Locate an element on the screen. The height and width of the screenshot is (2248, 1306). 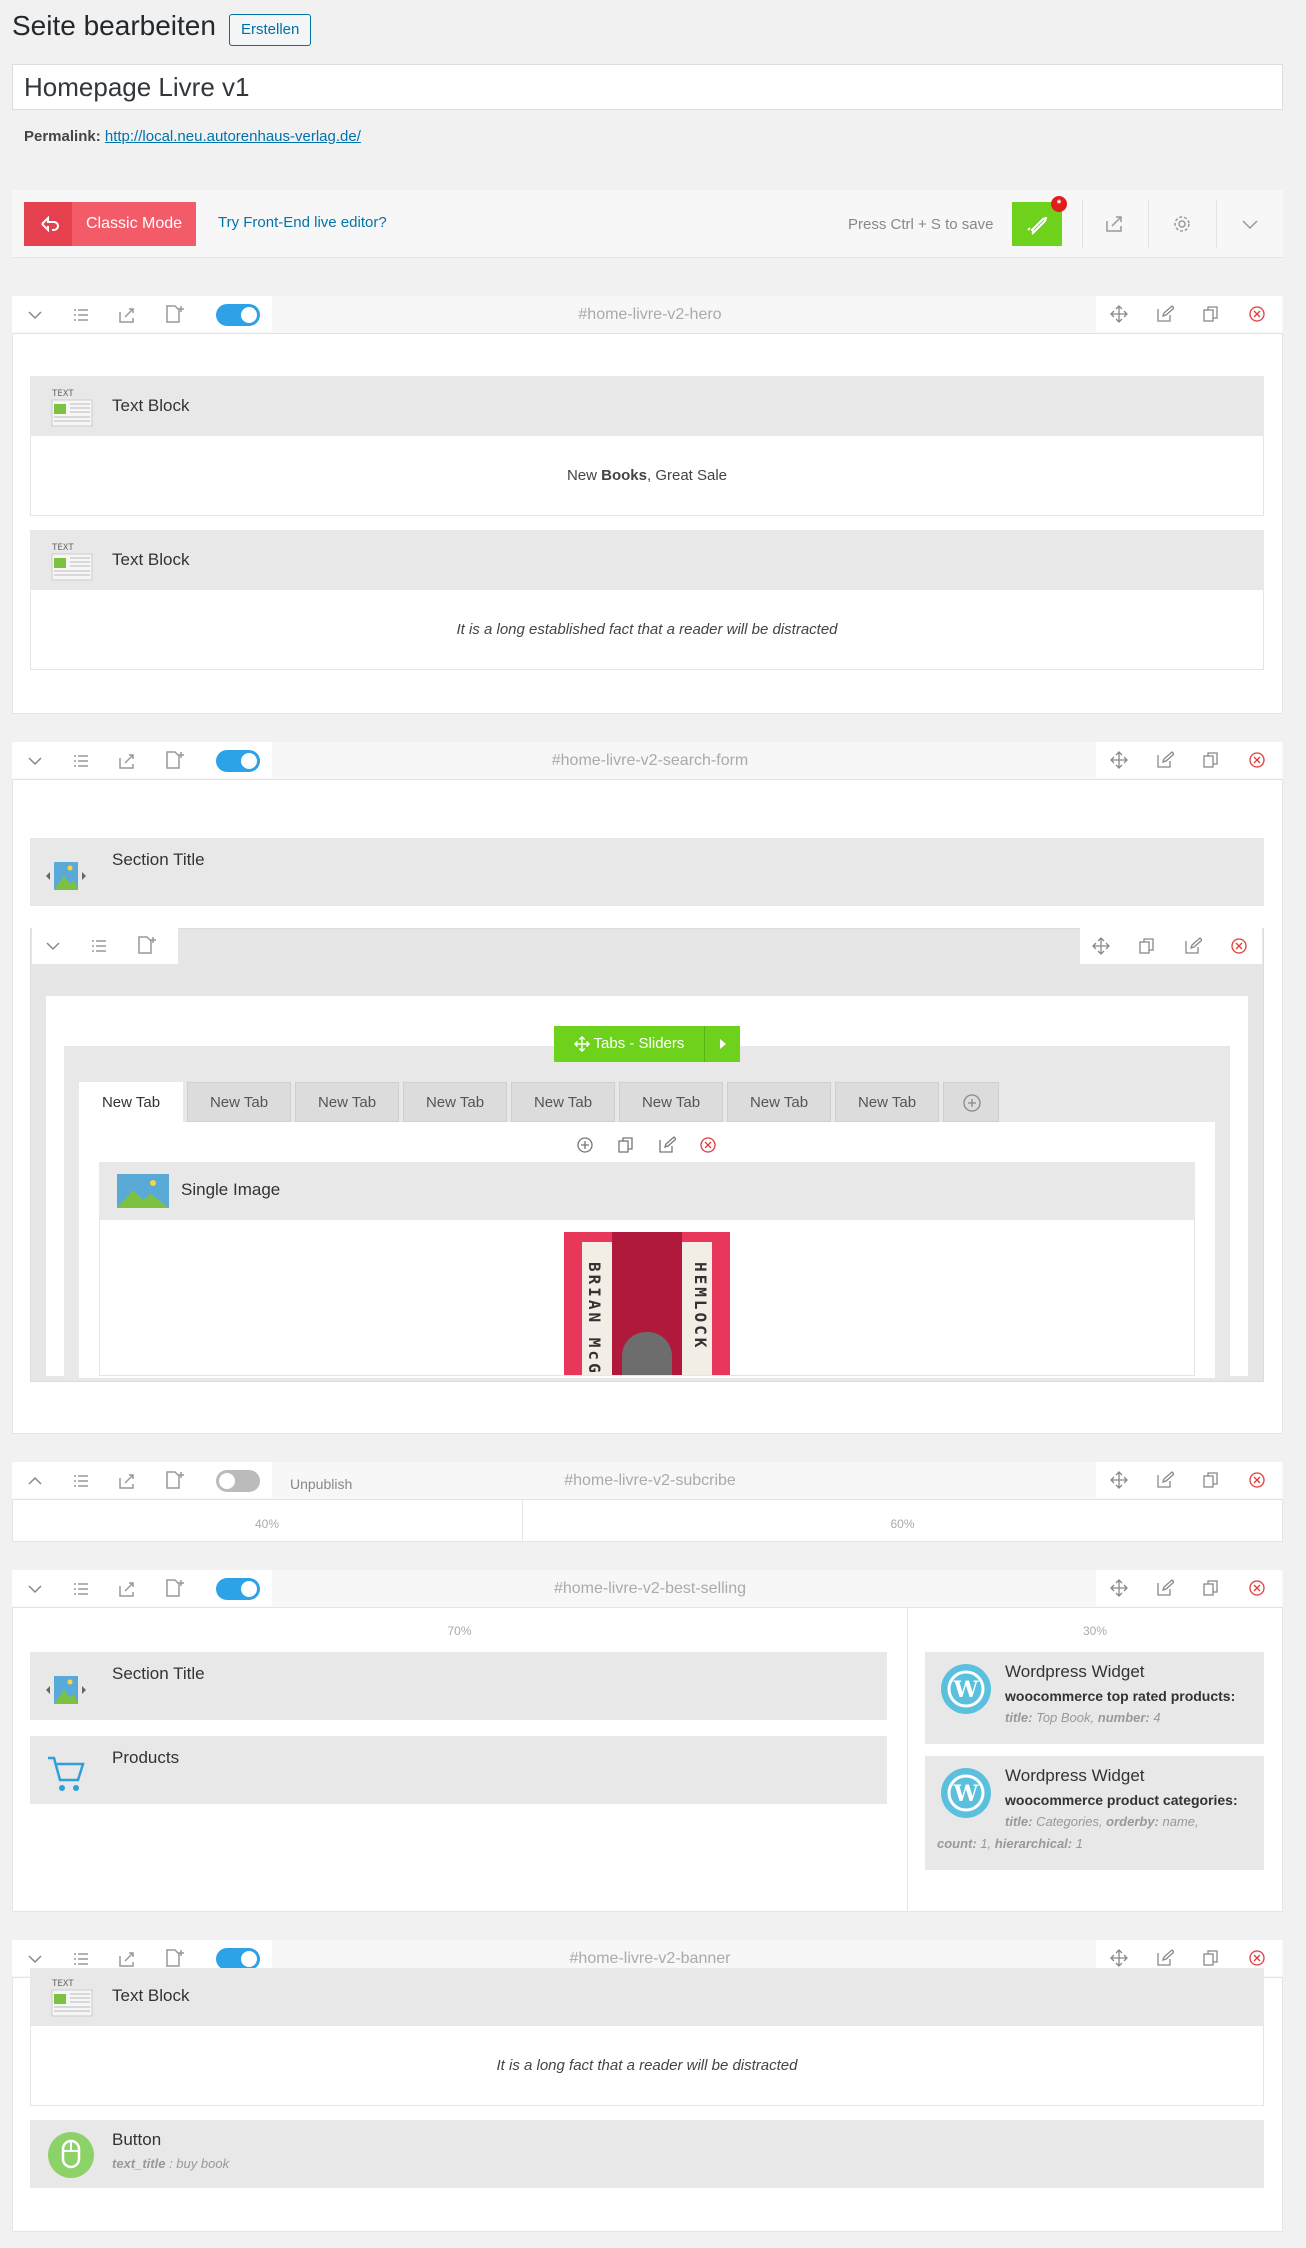
plus-circle-icon is located at coordinates (585, 1145).